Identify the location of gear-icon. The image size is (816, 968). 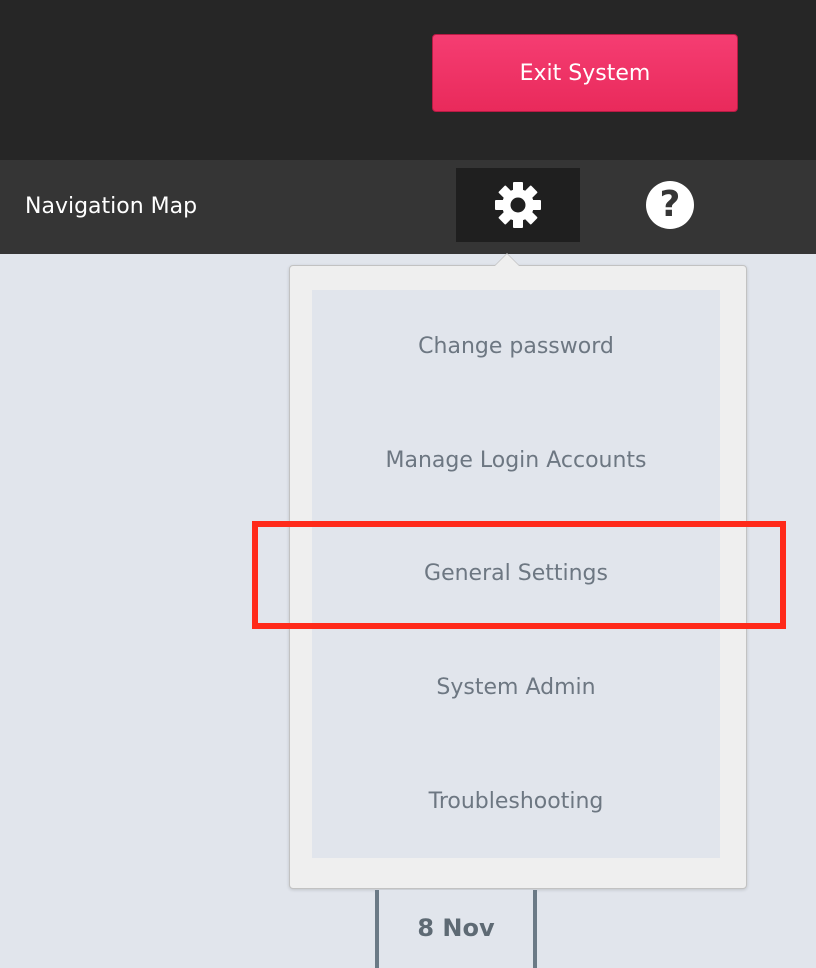
(518, 205).